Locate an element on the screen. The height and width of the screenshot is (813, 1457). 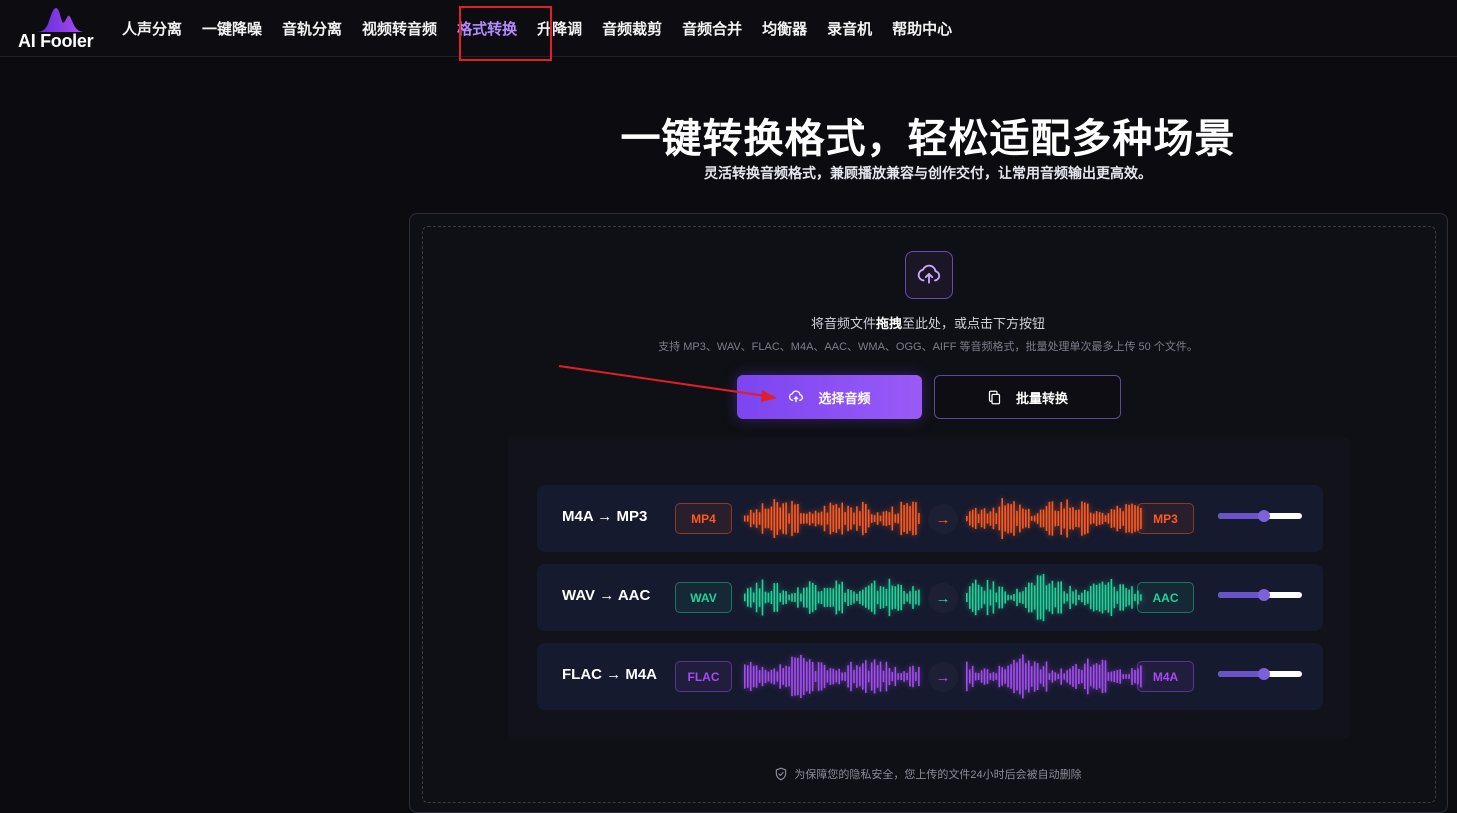
batch-convert-button: 批量转换 is located at coordinates (1027, 397).